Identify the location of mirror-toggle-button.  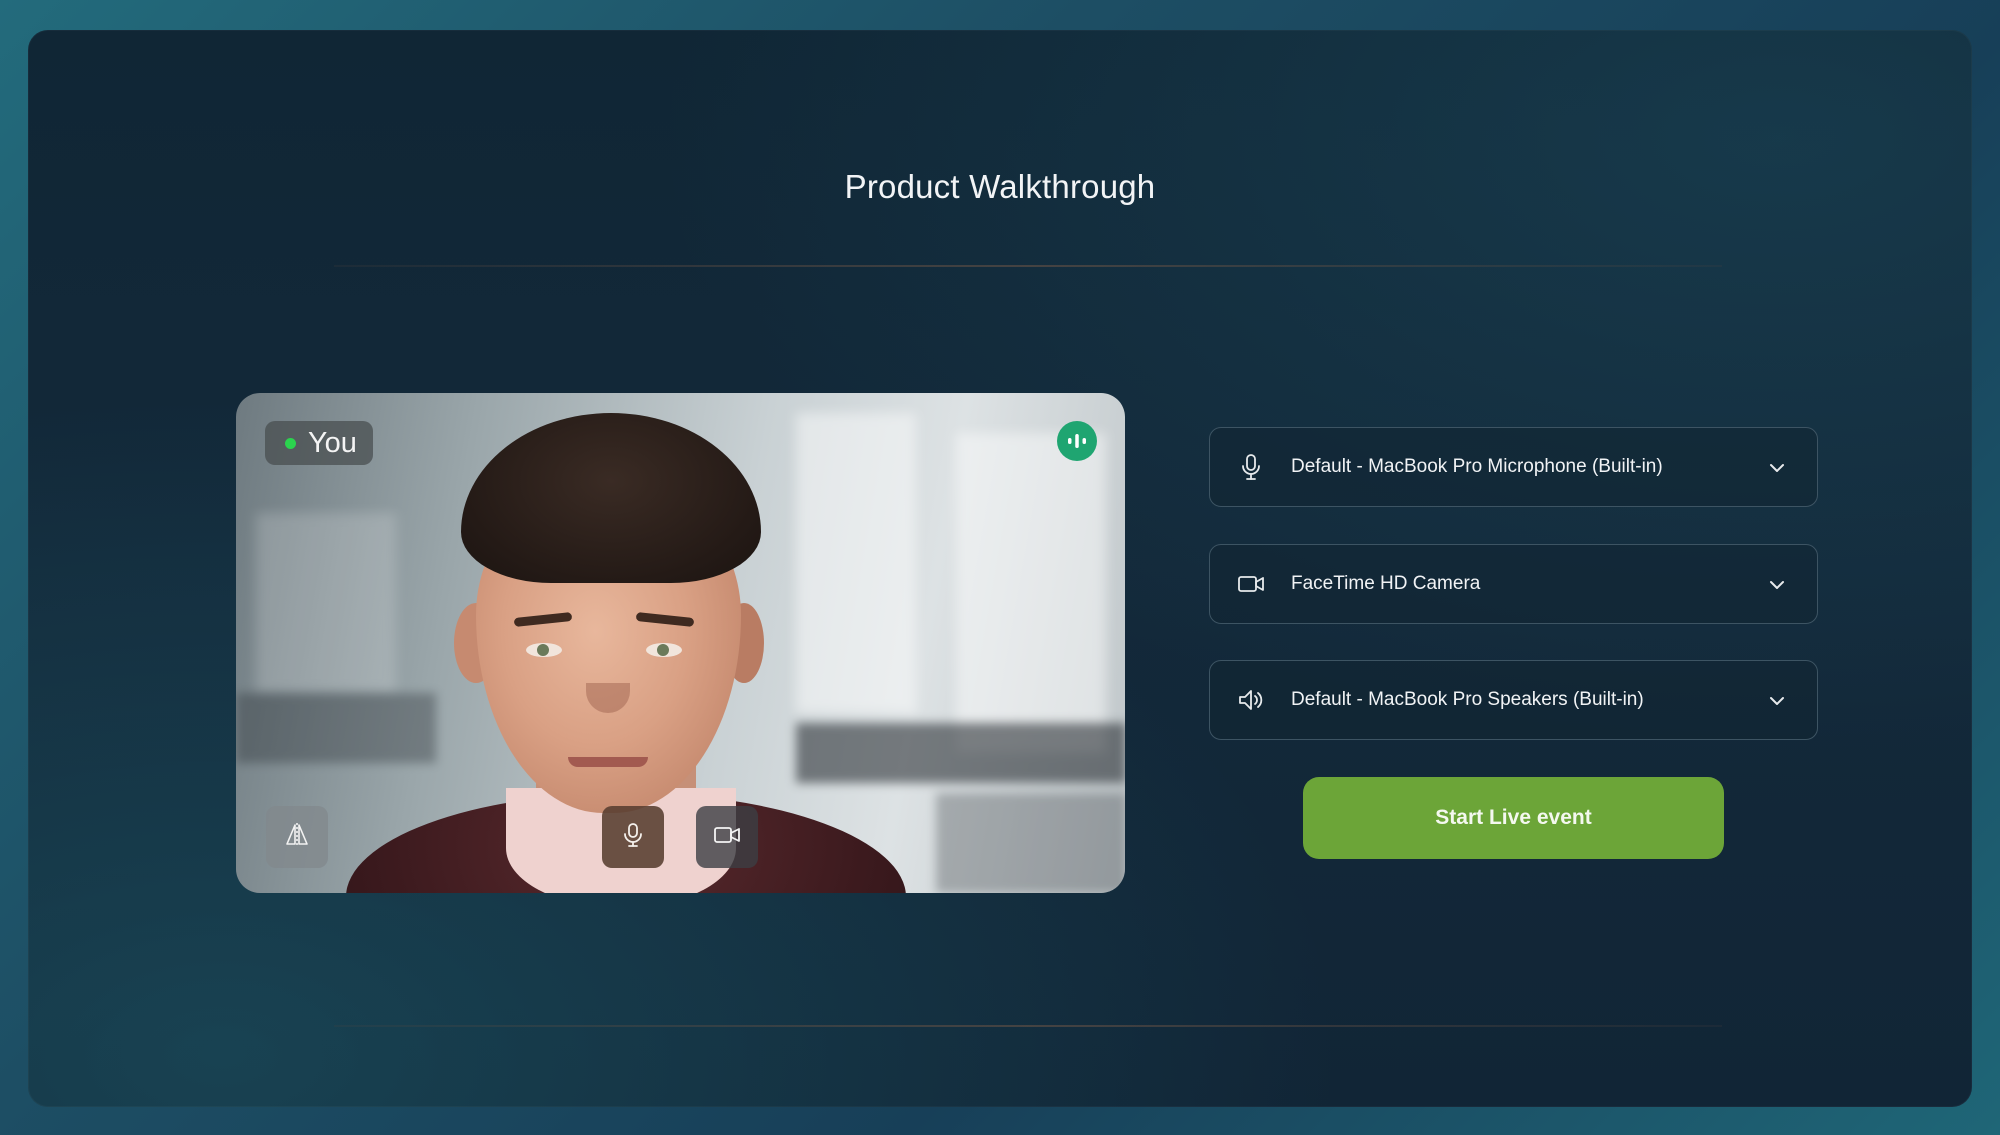
(297, 837).